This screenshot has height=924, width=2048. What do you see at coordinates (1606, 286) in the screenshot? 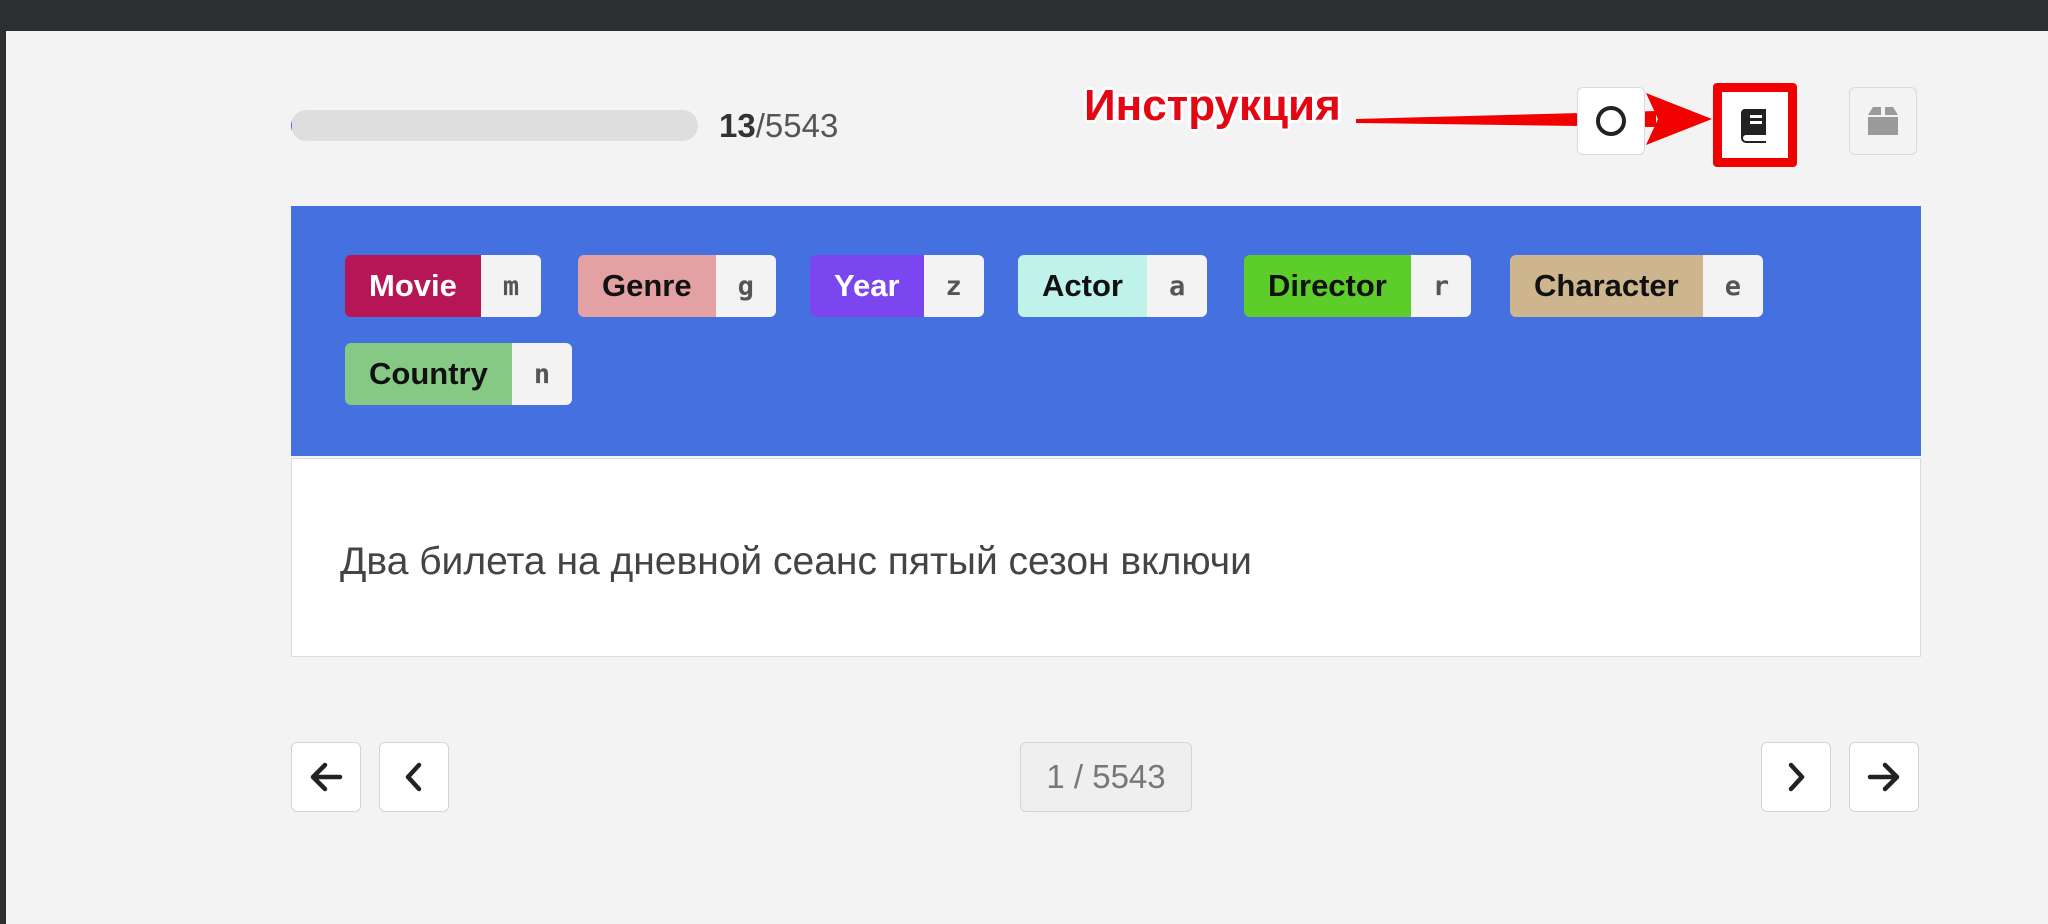
I see `label-name: Character` at bounding box center [1606, 286].